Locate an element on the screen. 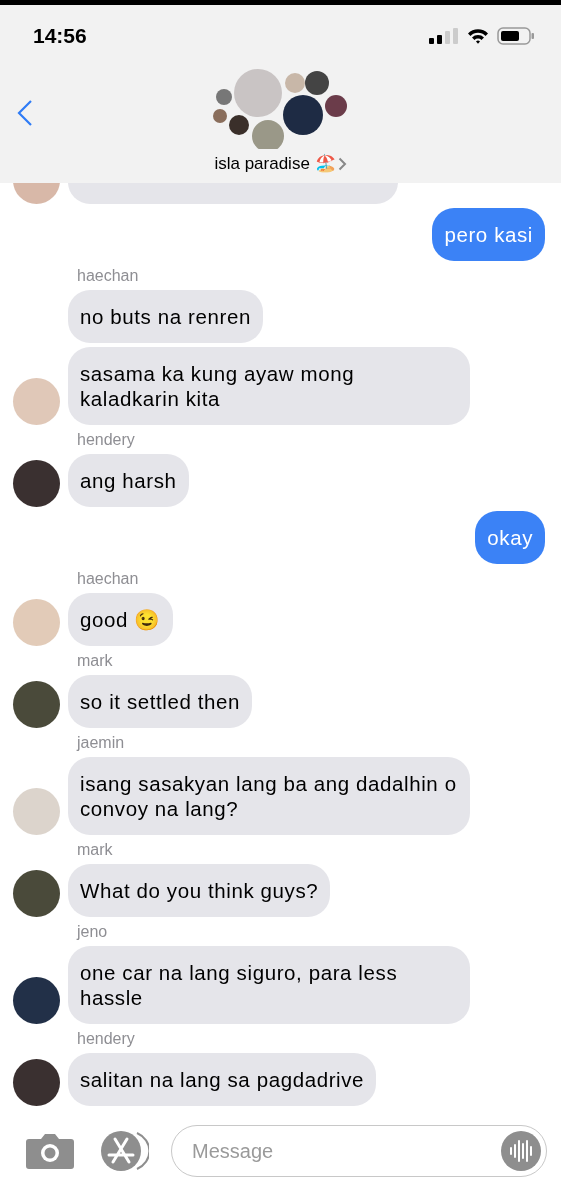 The width and height of the screenshot is (561, 1200). message-bubble: one car na lang siguro, para less hassle is located at coordinates (269, 985).